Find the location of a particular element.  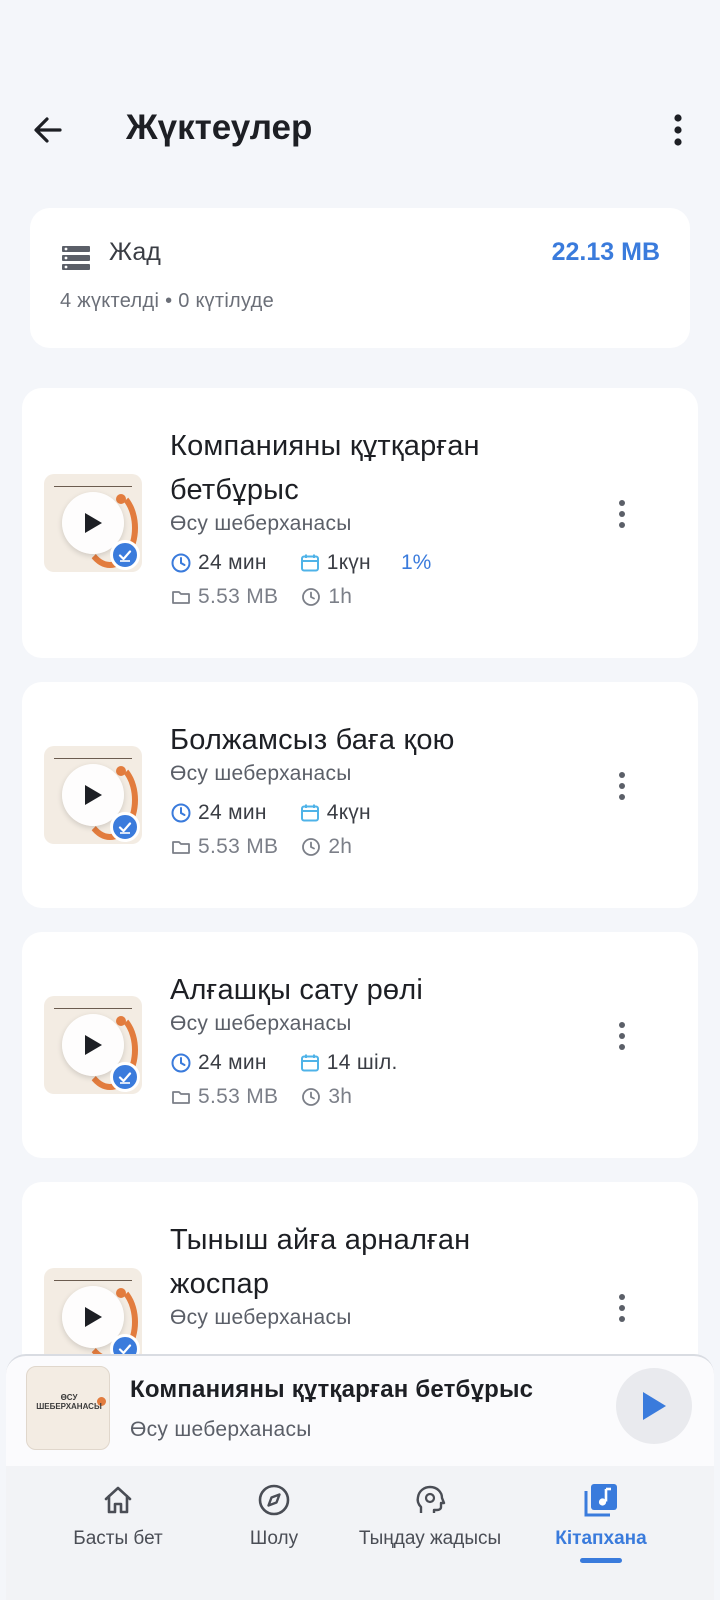

storage-summary: 4 жүктелді • 0 күтілуде is located at coordinates (167, 301).